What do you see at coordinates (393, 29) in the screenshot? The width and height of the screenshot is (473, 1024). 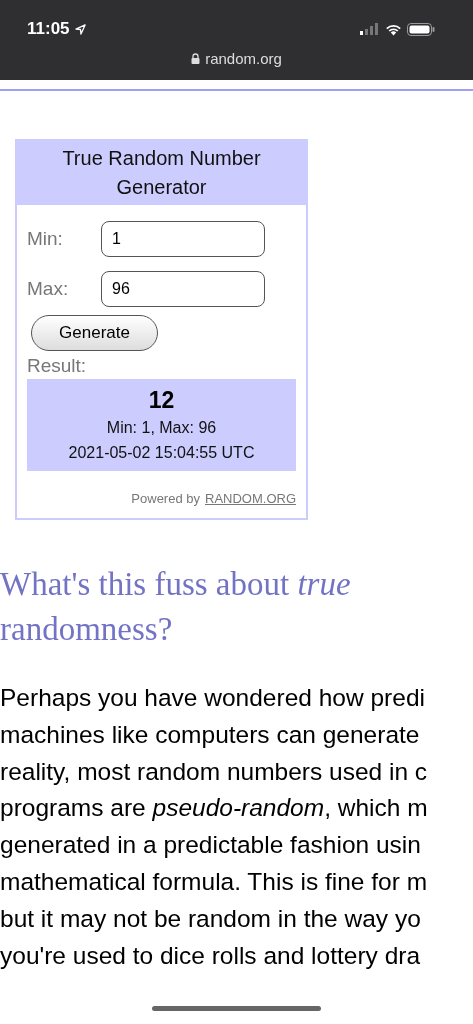 I see `wifi-icon` at bounding box center [393, 29].